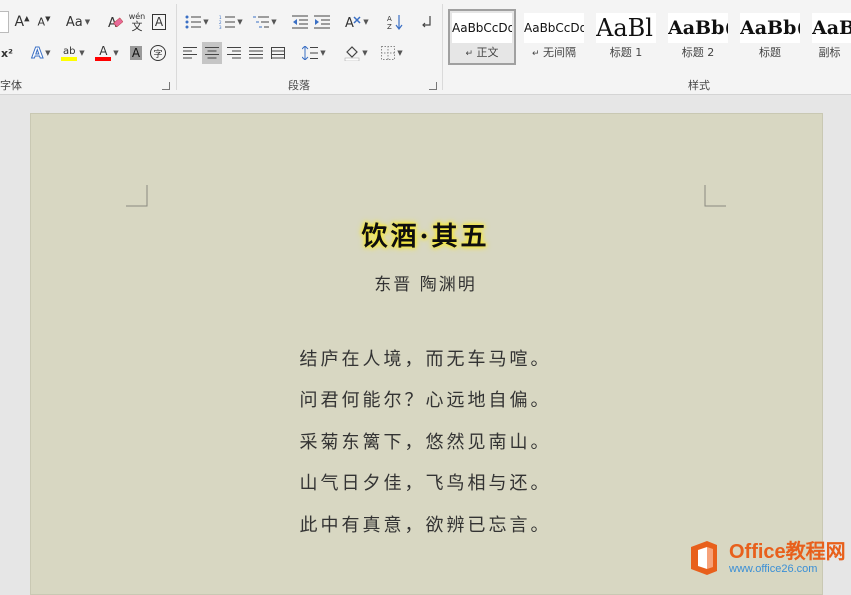 Image resolution: width=851 pixels, height=595 pixels. I want to click on paragraph-group: ▼ 1 2 3 ▼ ▼ A ▼ AZ ▼ ▼ ▼ 段落, so click(309, 47).